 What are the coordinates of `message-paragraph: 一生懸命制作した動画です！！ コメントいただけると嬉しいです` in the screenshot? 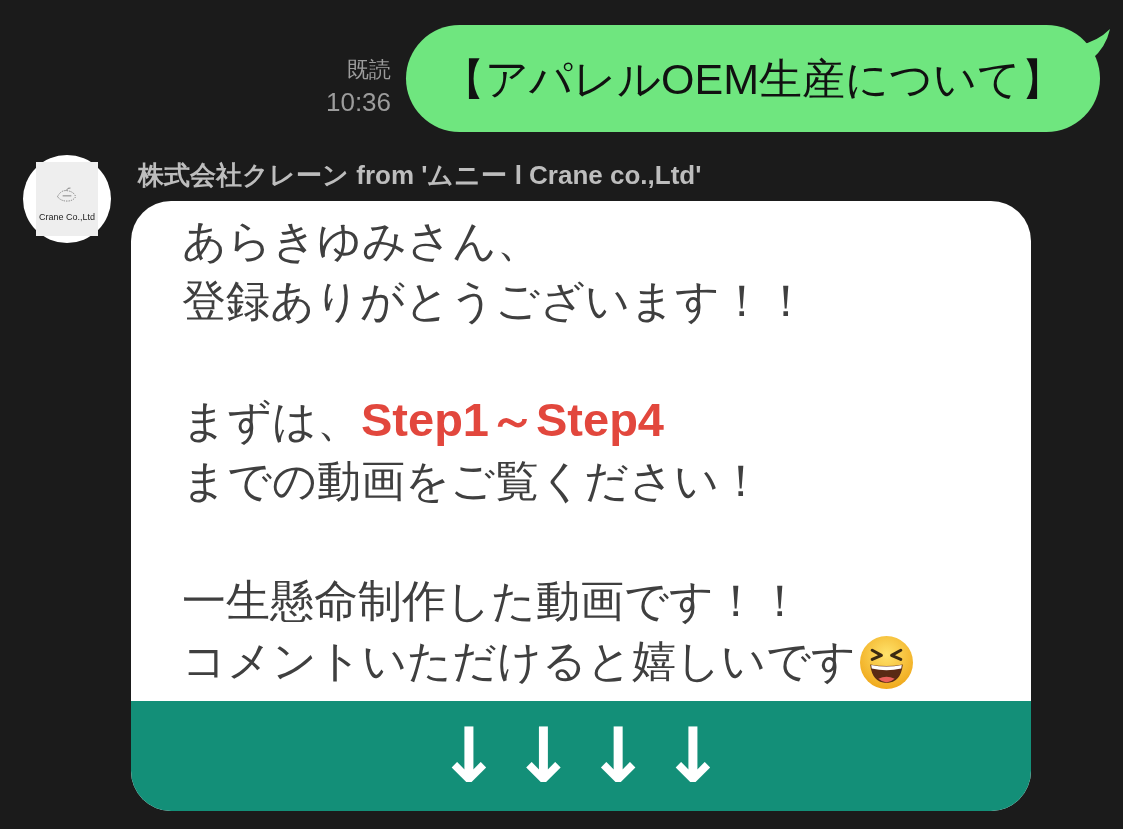 It's located at (519, 631).